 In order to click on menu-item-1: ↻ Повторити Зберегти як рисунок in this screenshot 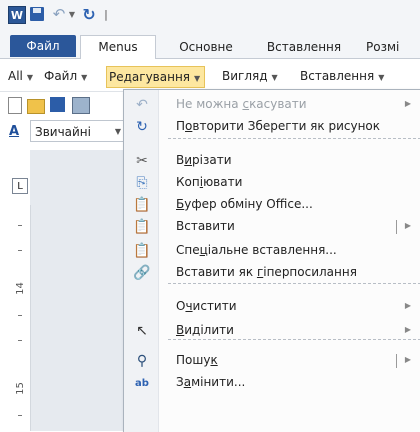, I will do `click(272, 127)`.